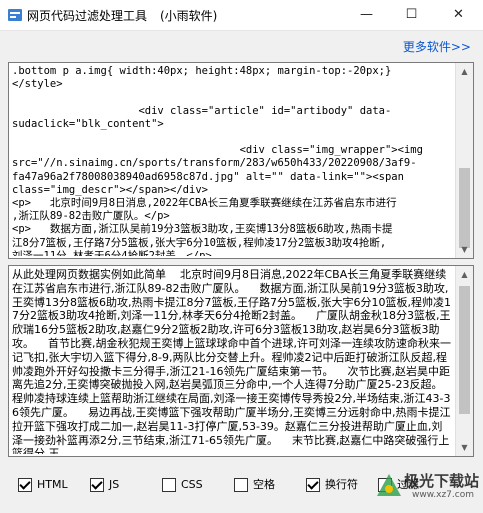 The height and width of the screenshot is (513, 483). Describe the element at coordinates (442, 481) in the screenshot. I see `watermark-text: 极光下载站` at that location.